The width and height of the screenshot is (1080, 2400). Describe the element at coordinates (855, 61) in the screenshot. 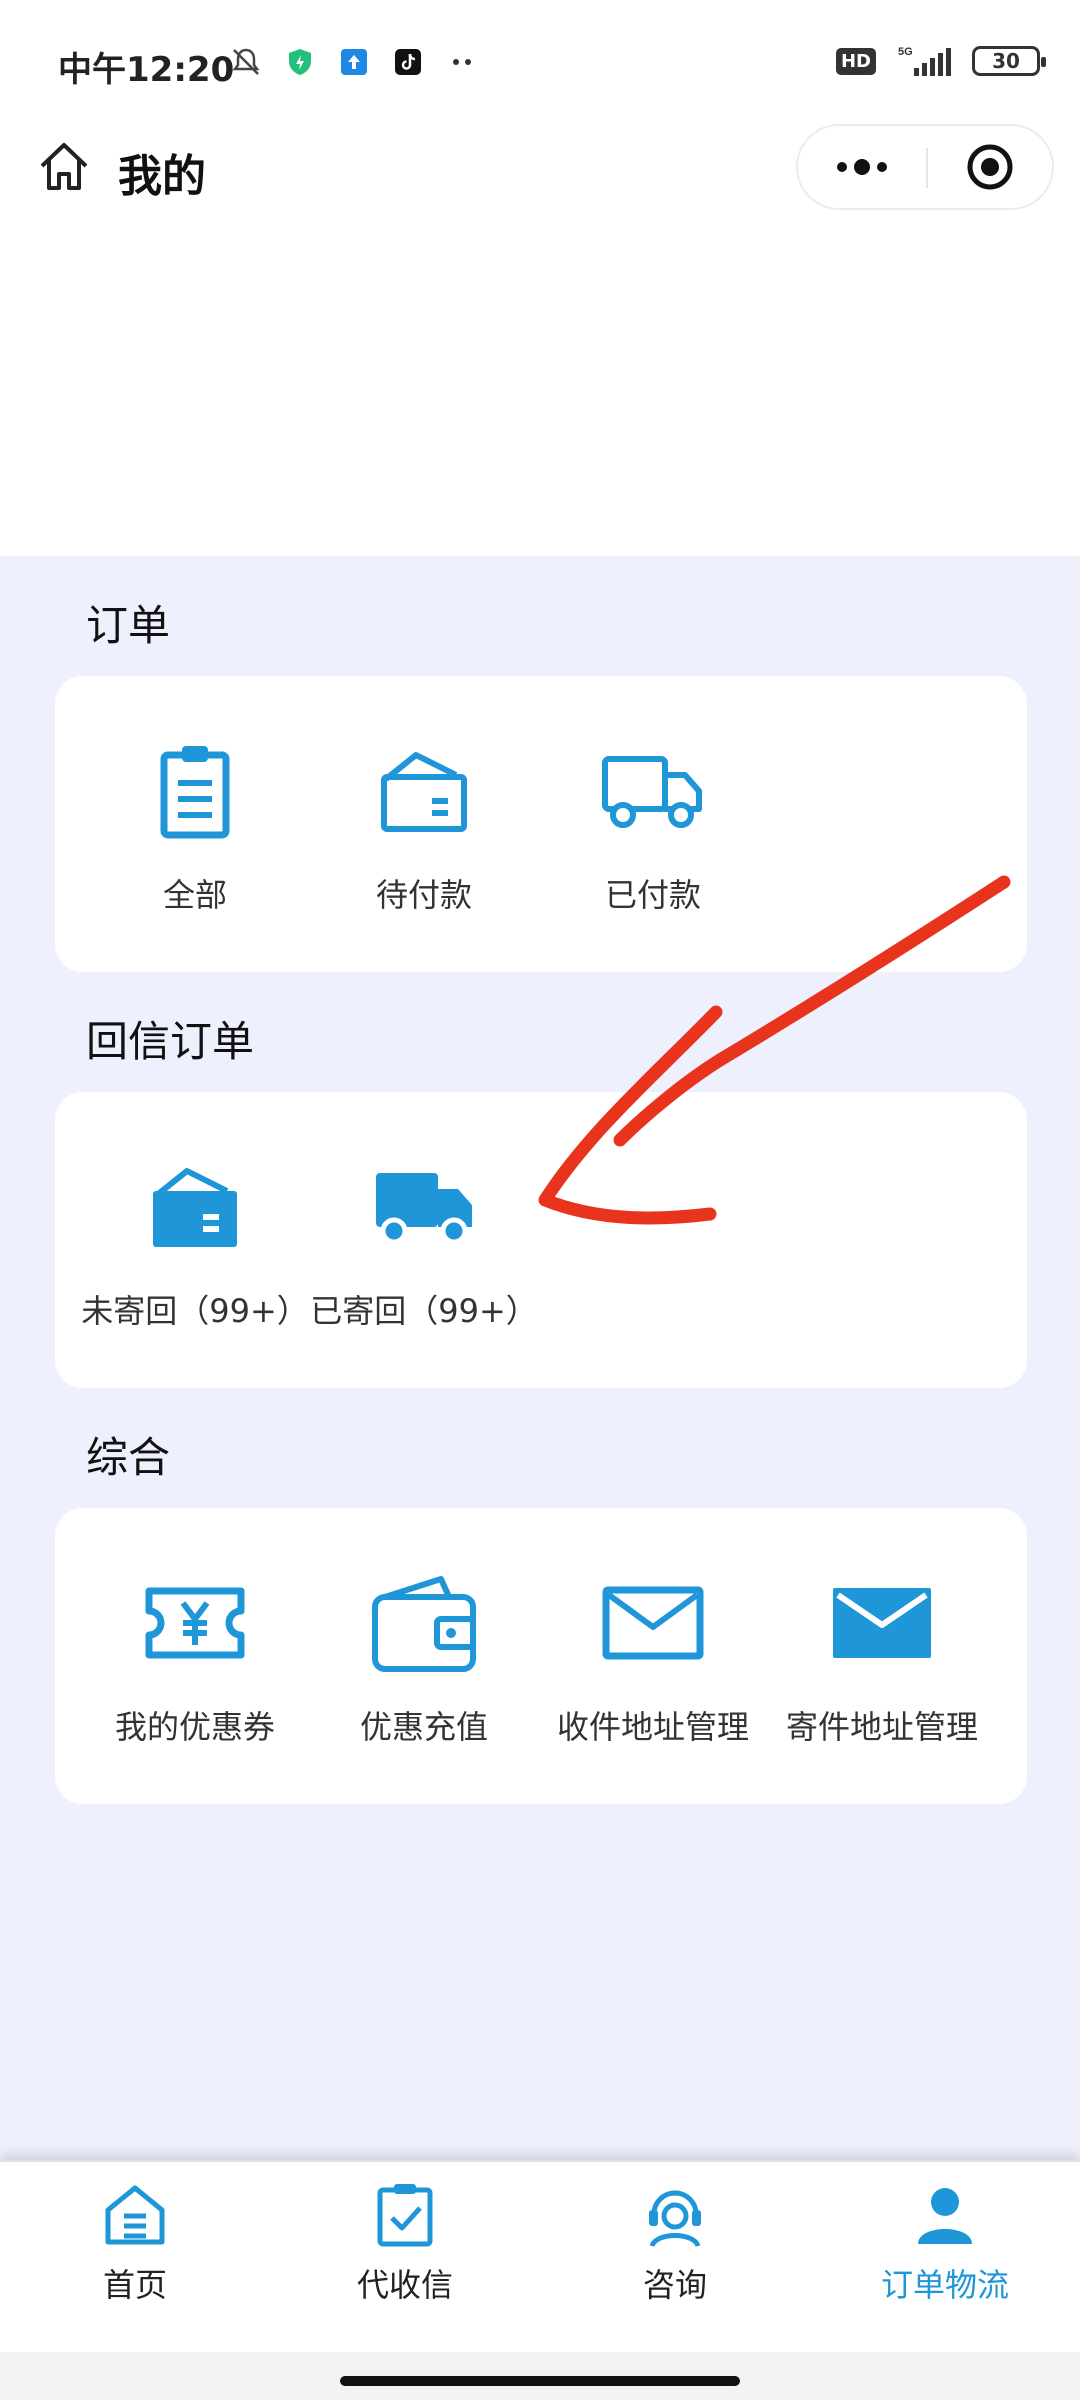

I see `hd-badge: HD` at that location.